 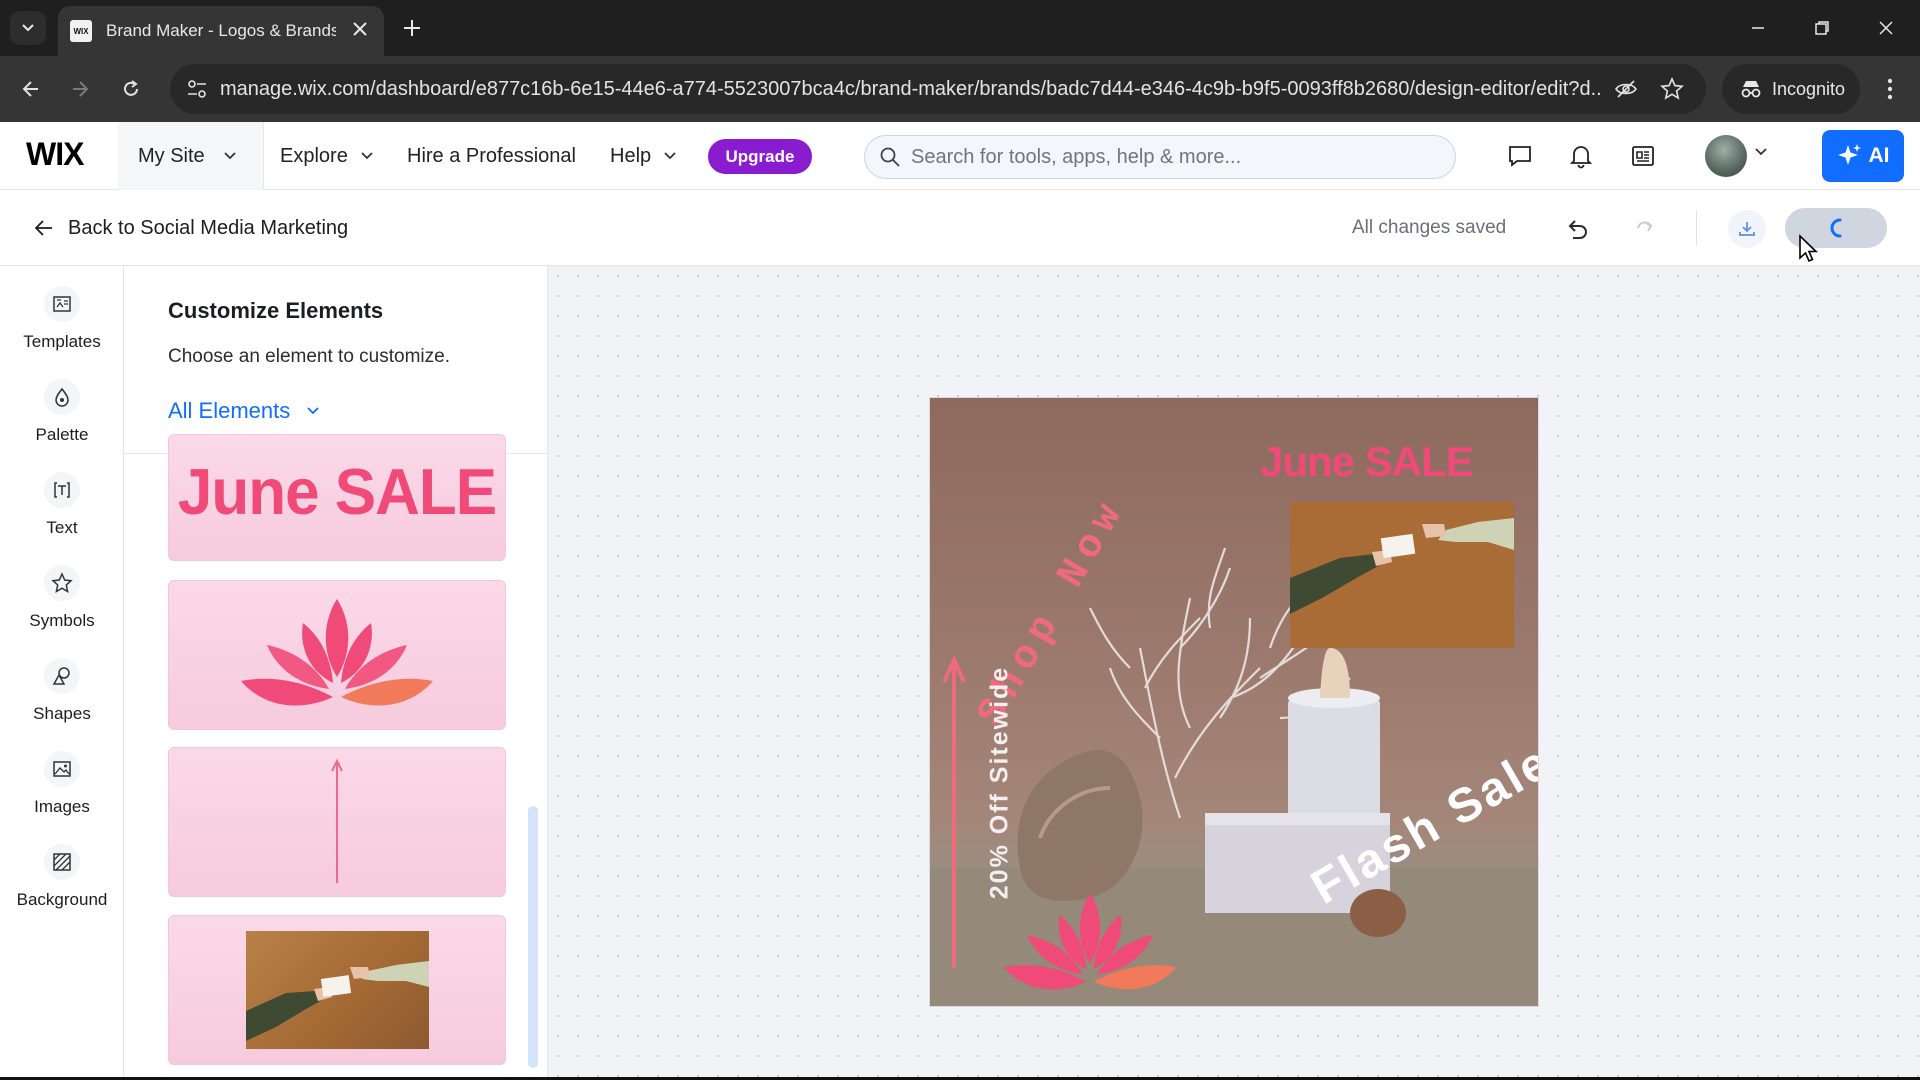 I want to click on plus-icon, so click(x=412, y=28).